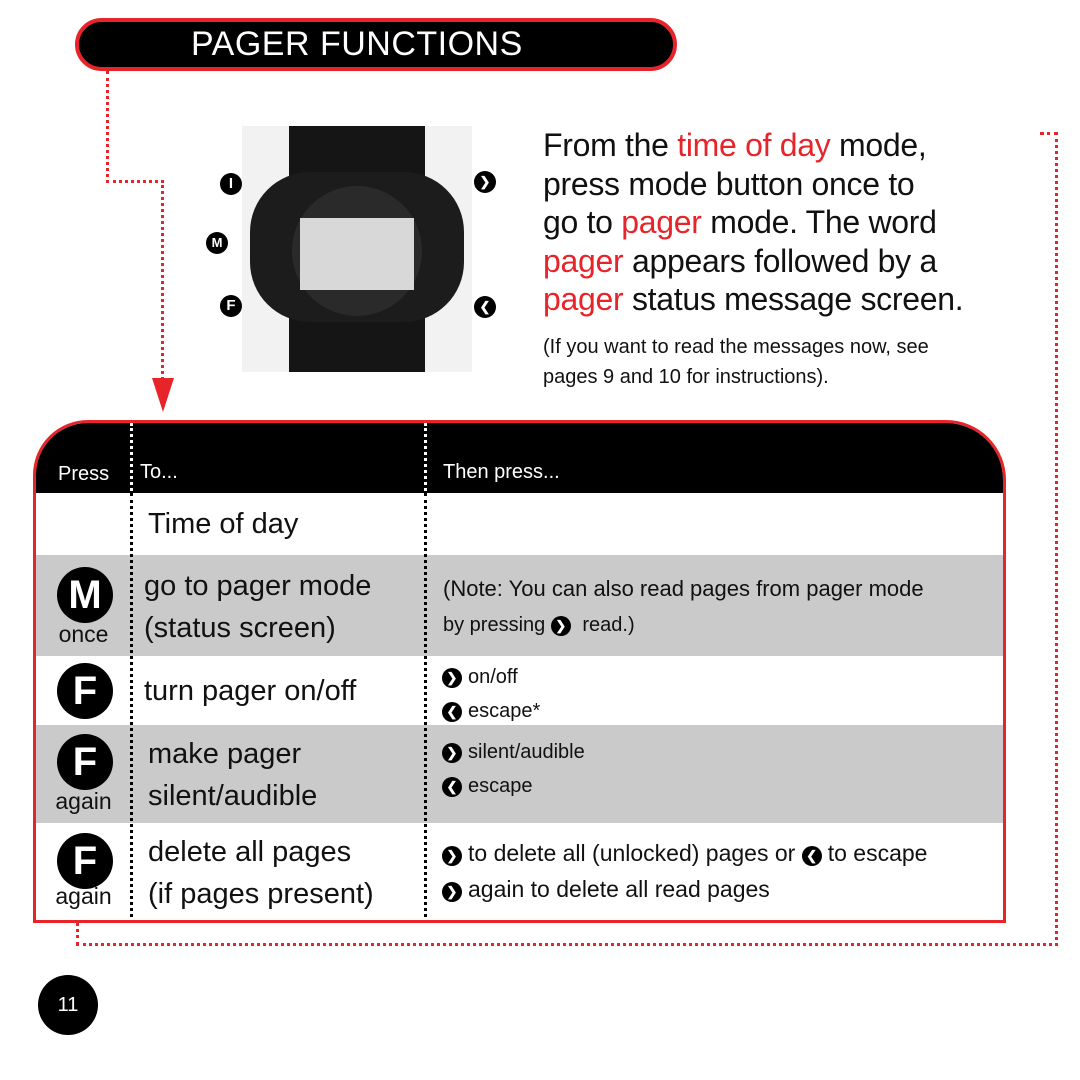 The image size is (1080, 1080). What do you see at coordinates (163, 395) in the screenshot?
I see `arrow-down-icon` at bounding box center [163, 395].